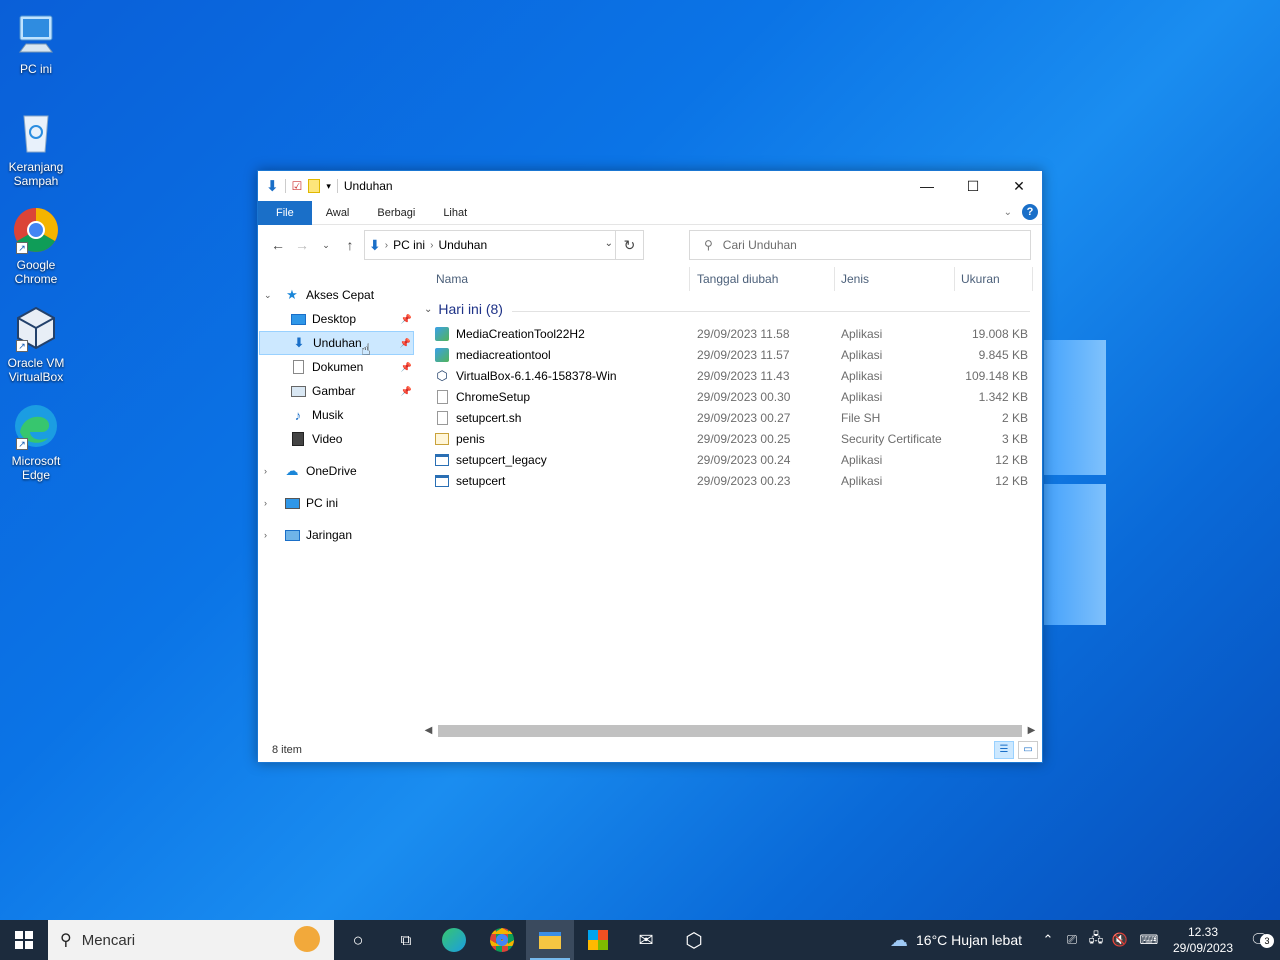  Describe the element at coordinates (1048, 940) in the screenshot. I see `chevron-up-icon: ⌃` at that location.